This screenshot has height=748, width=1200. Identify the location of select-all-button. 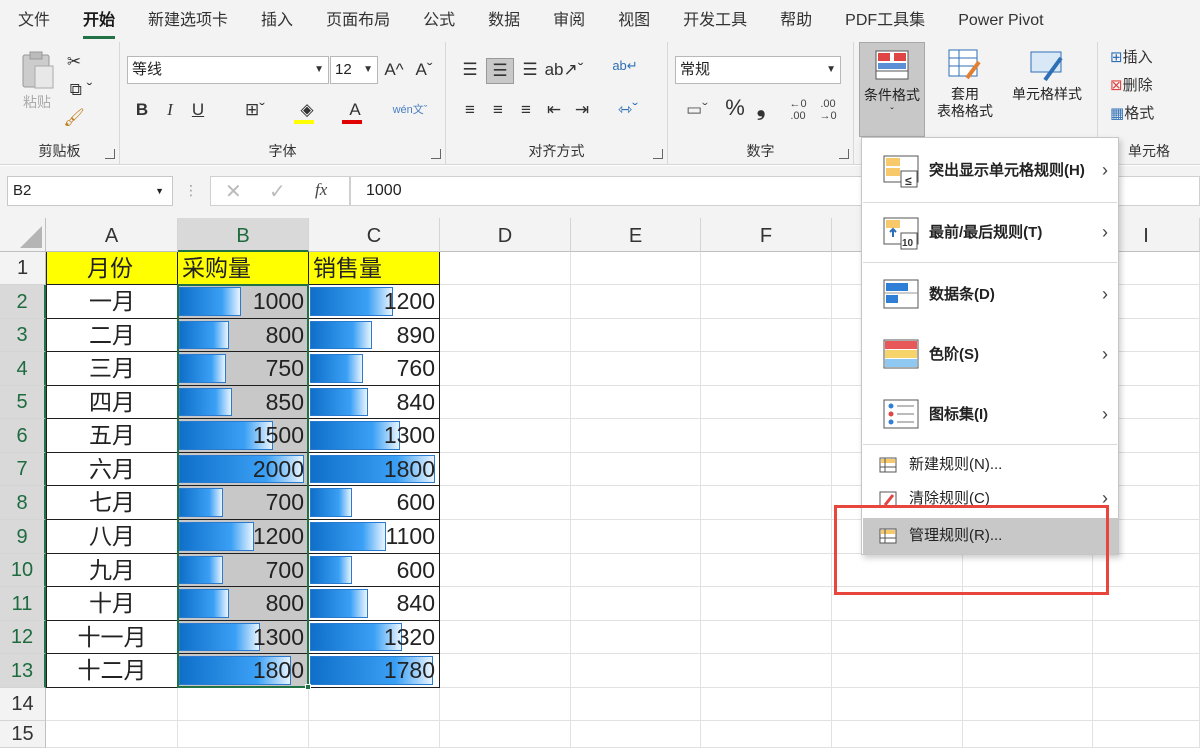
(23, 235).